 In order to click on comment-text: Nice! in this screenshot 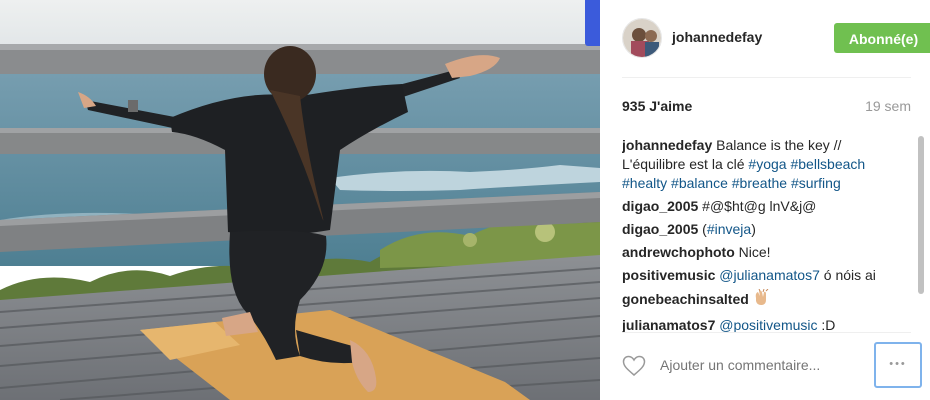, I will do `click(754, 252)`.